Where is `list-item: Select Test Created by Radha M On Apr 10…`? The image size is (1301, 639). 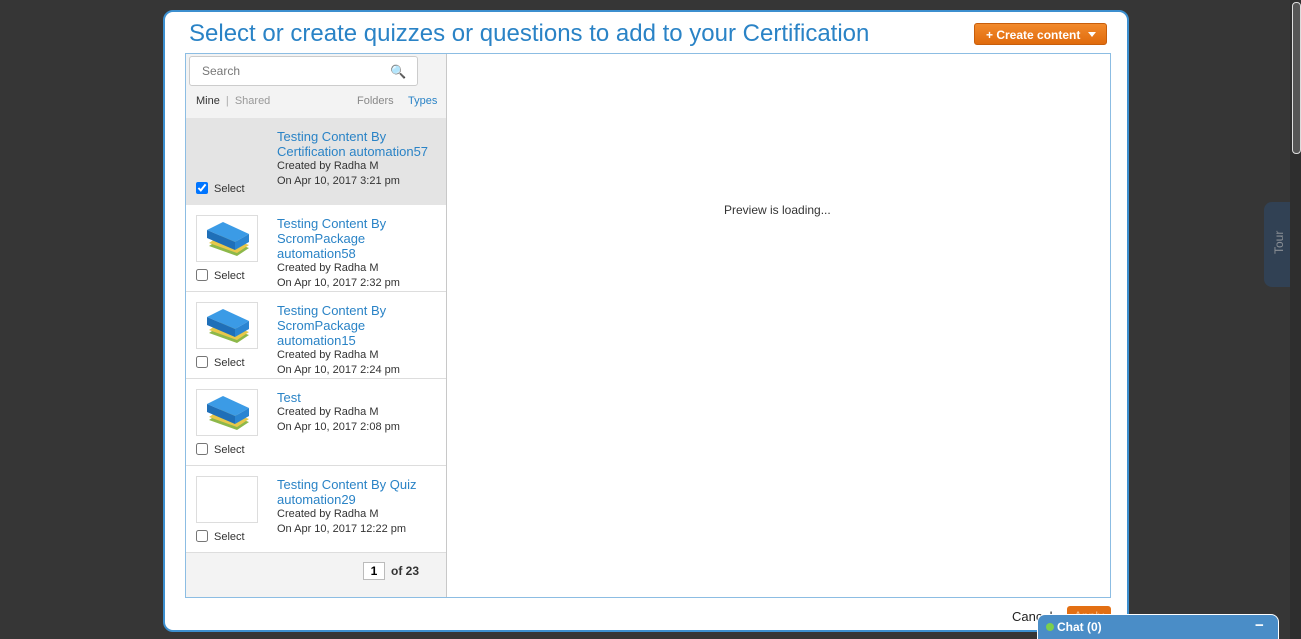 list-item: Select Test Created by Radha M On Apr 10… is located at coordinates (316, 422).